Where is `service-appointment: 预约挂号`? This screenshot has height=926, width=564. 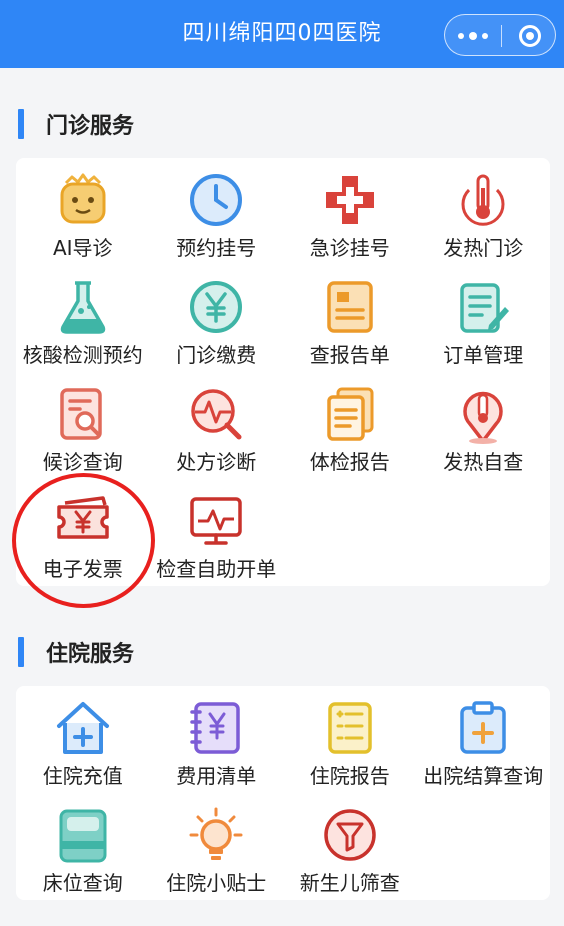 service-appointment: 预约挂号 is located at coordinates (217, 211).